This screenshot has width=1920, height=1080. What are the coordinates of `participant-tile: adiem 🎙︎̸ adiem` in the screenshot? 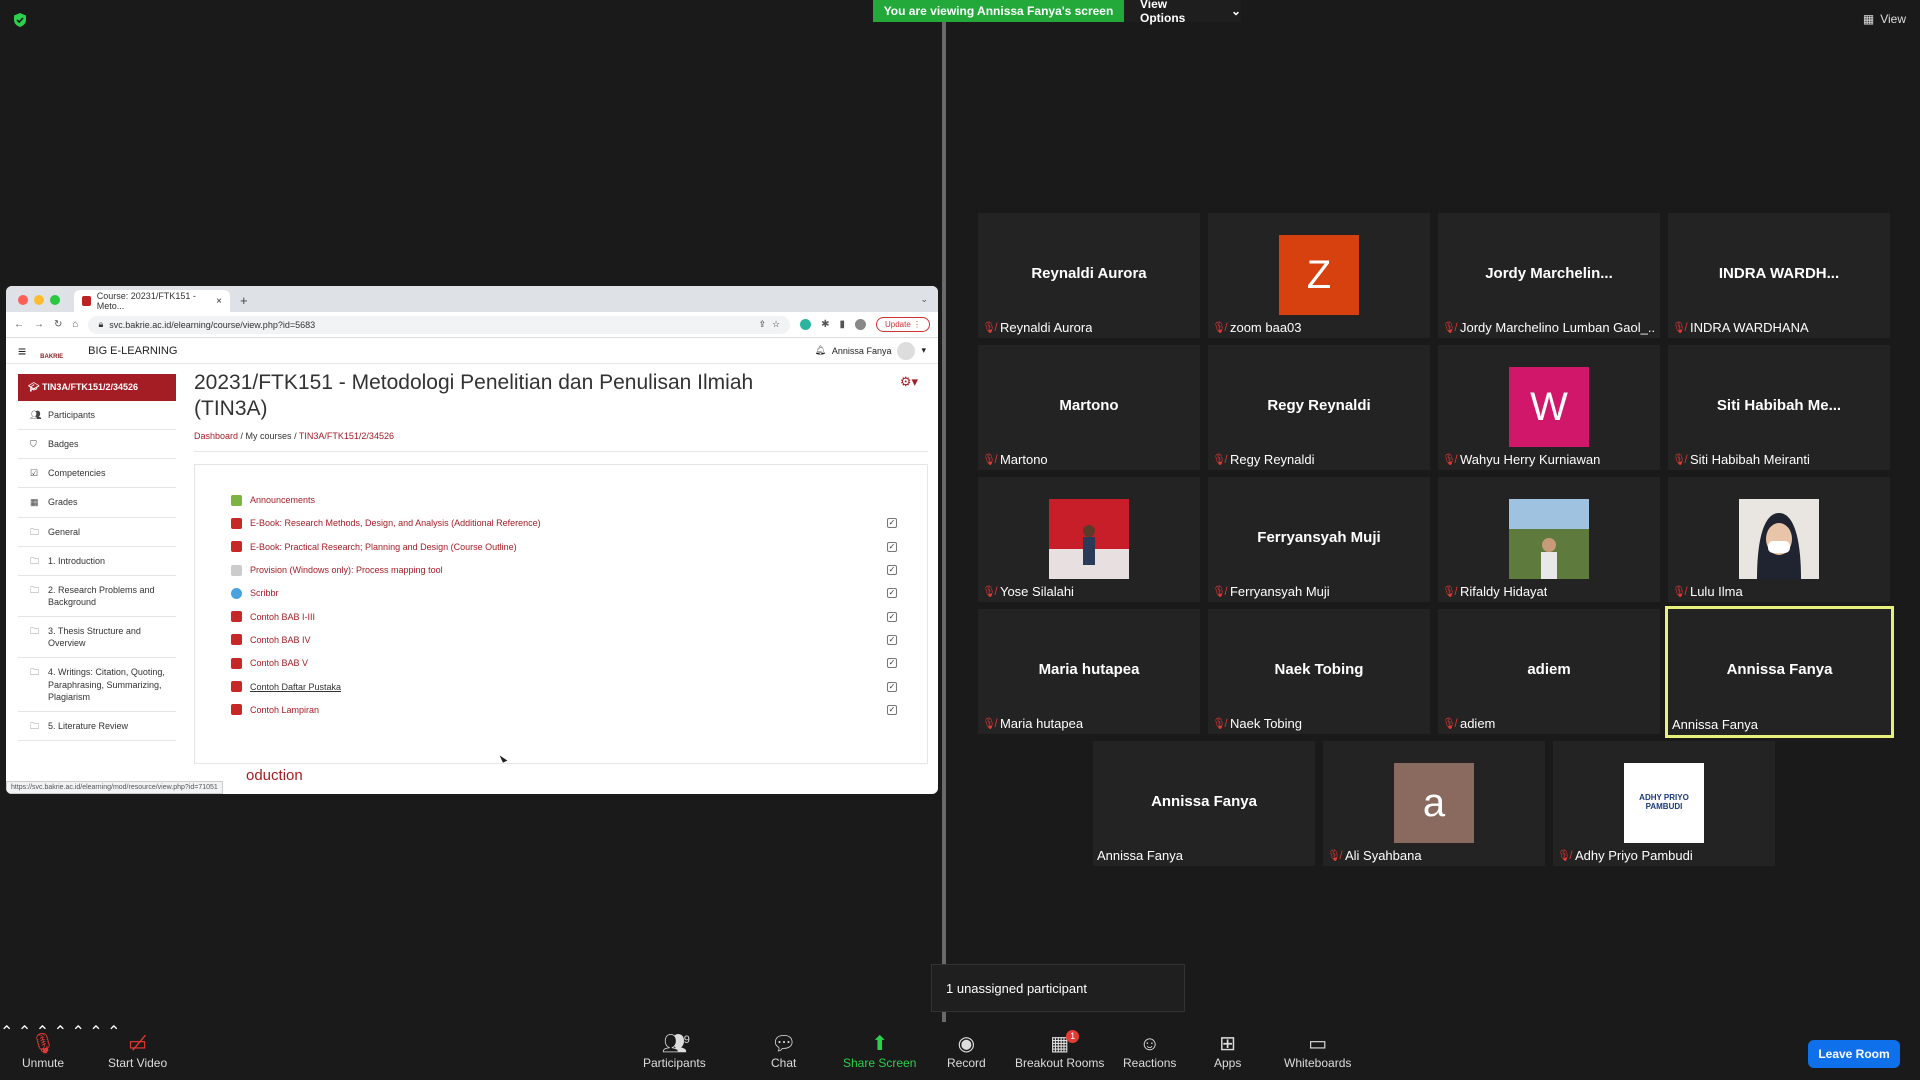 It's located at (1549, 671).